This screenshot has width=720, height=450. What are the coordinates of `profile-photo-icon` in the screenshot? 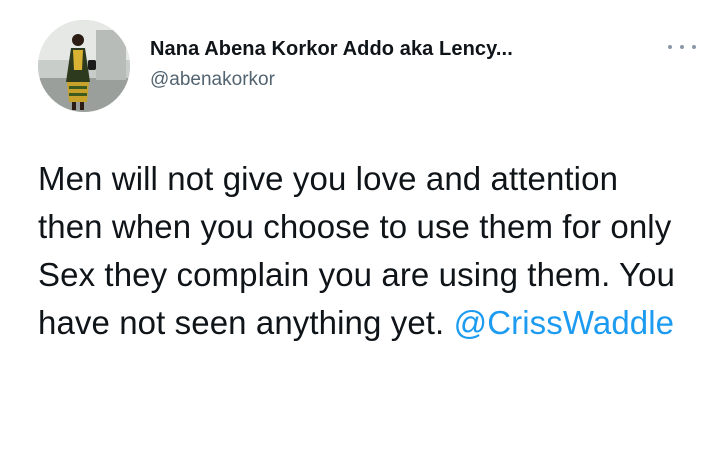 It's located at (84, 66).